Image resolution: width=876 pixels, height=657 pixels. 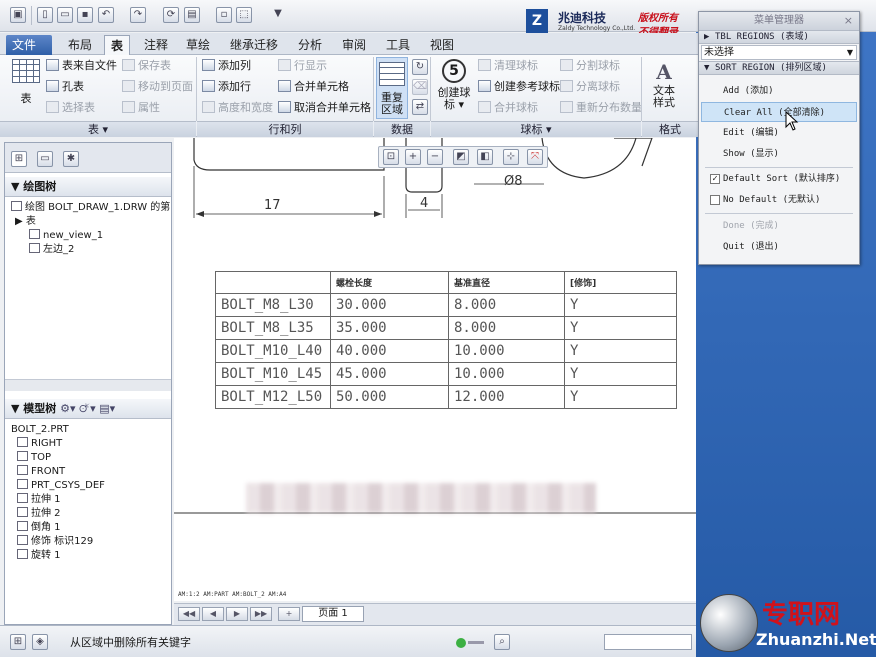 What do you see at coordinates (420, 87) in the screenshot?
I see `eraser-icon: ⌫` at bounding box center [420, 87].